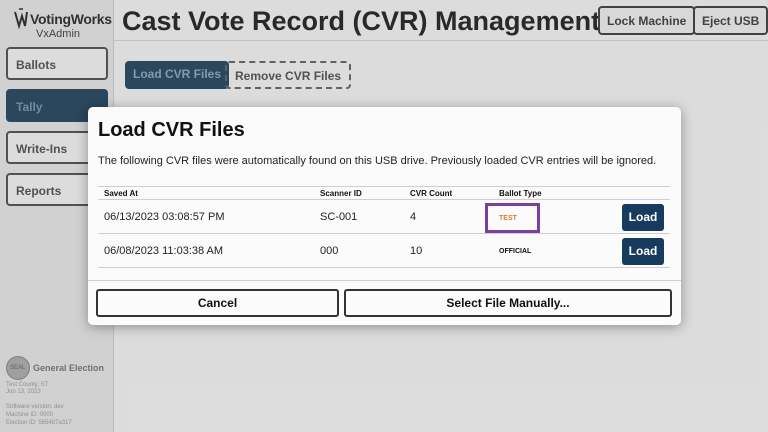 The height and width of the screenshot is (432, 768). Describe the element at coordinates (217, 303) in the screenshot. I see `cancel-button: Cancel` at that location.